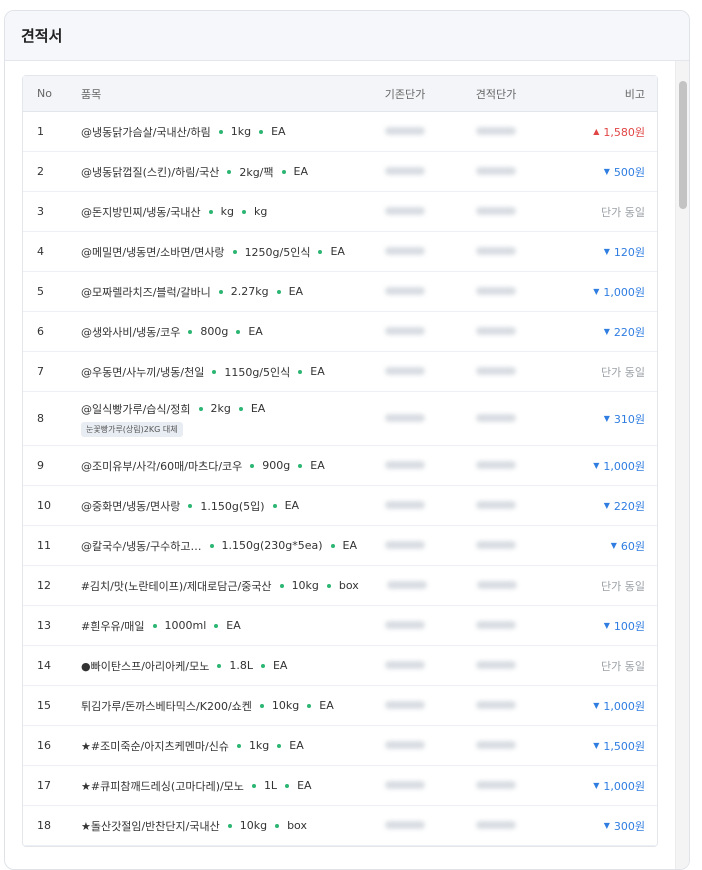 The height and width of the screenshot is (870, 702). What do you see at coordinates (348, 585) in the screenshot?
I see `item-unit: box` at bounding box center [348, 585].